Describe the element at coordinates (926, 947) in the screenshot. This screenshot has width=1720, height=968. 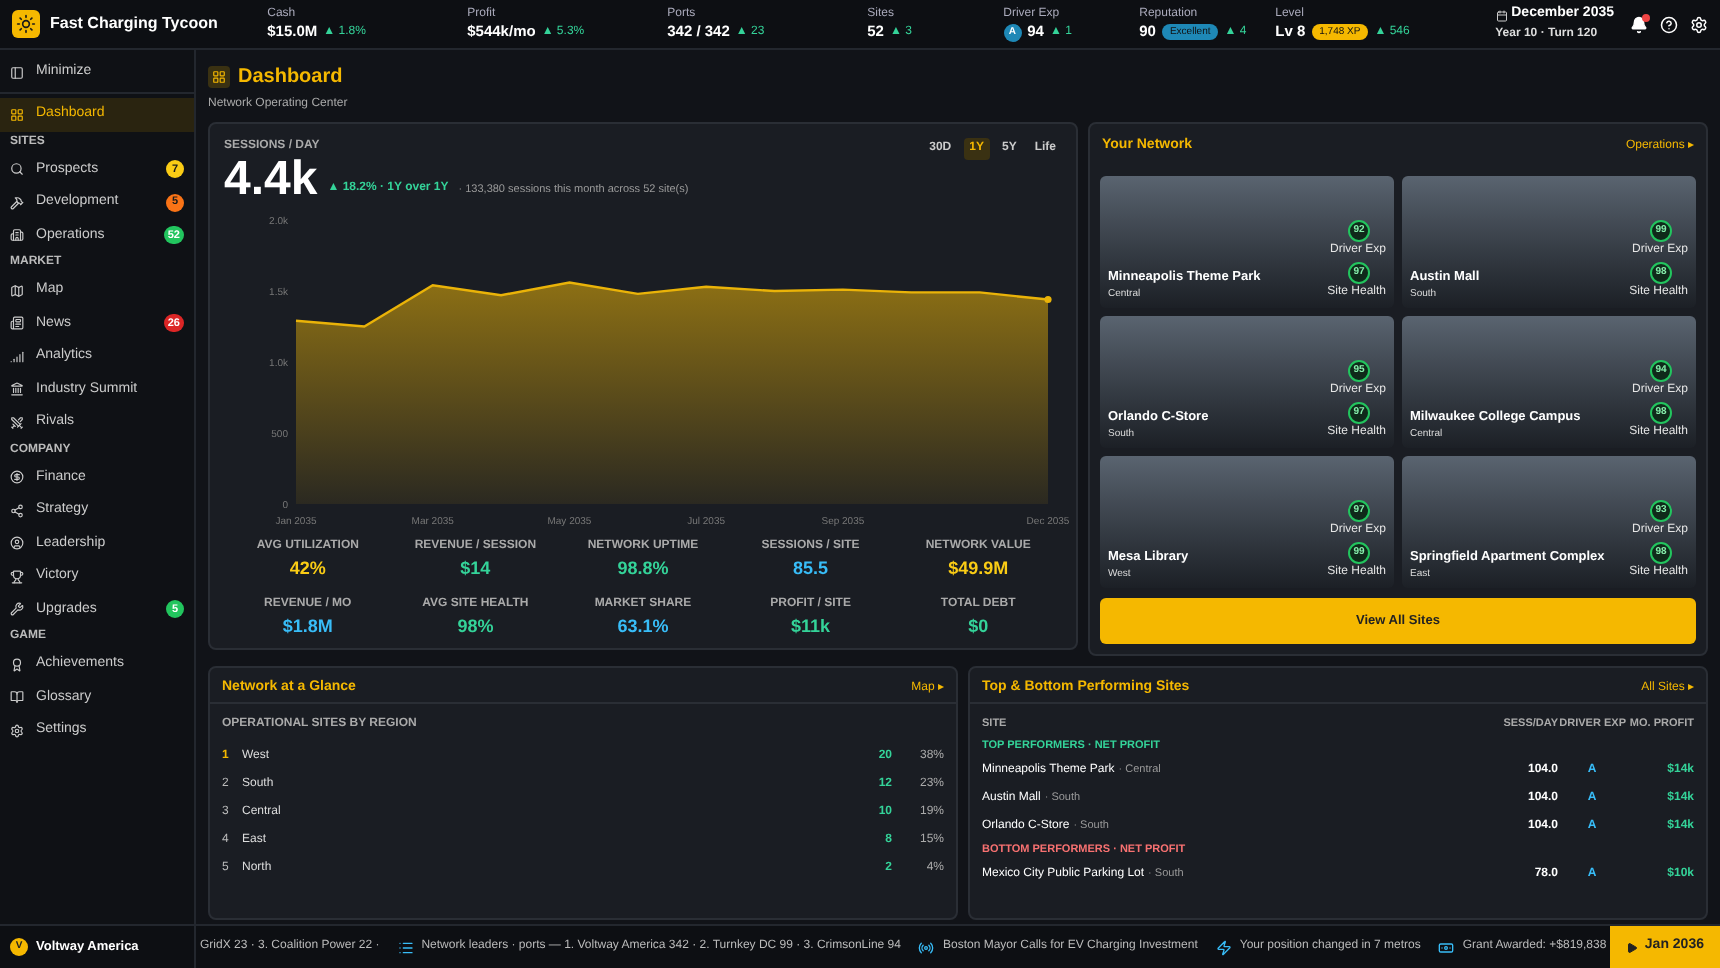
I see `broadcast-icon` at that location.